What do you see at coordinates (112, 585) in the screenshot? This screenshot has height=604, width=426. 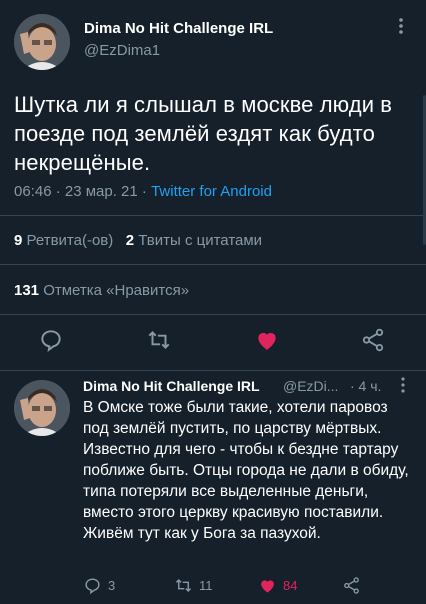 I see `reply-count: 3` at bounding box center [112, 585].